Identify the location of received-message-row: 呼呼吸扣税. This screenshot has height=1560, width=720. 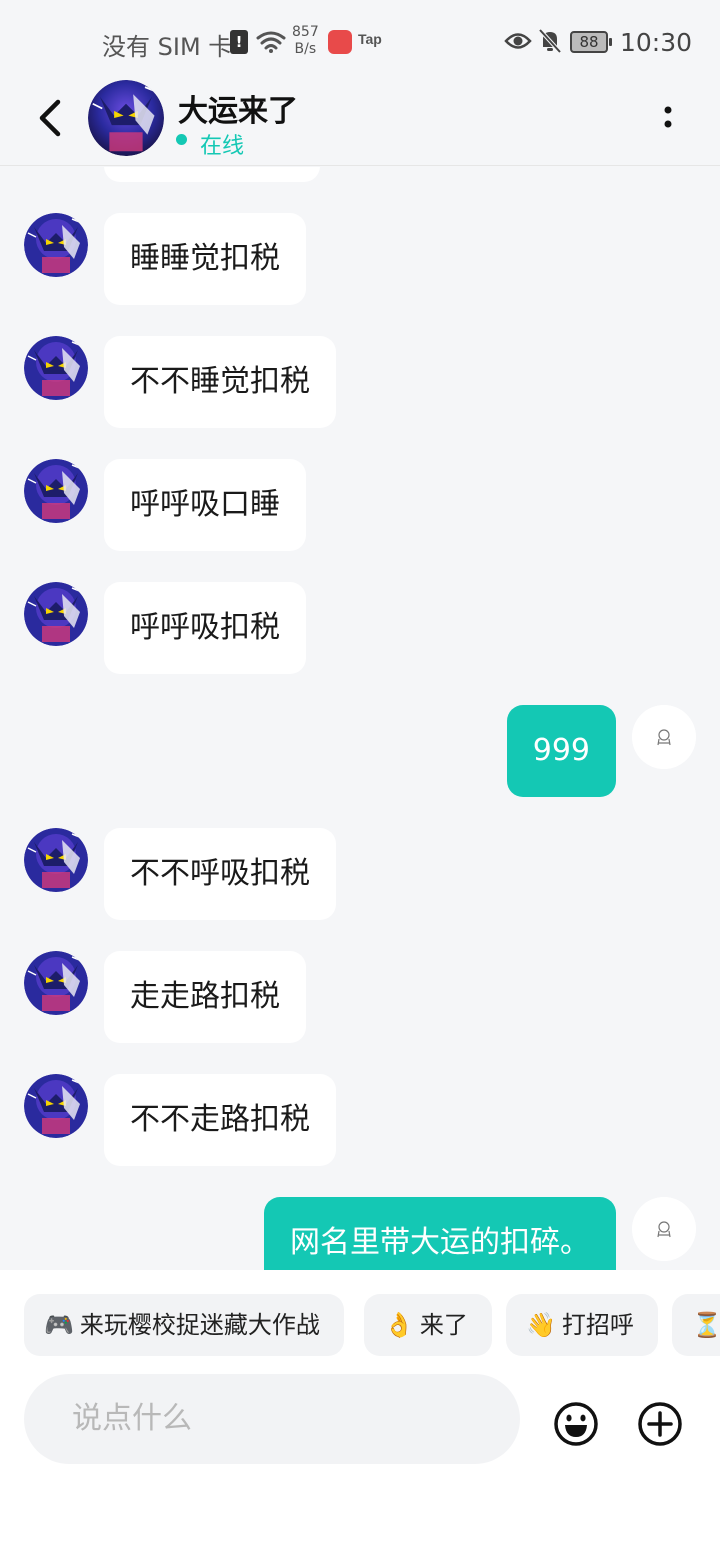
(360, 628).